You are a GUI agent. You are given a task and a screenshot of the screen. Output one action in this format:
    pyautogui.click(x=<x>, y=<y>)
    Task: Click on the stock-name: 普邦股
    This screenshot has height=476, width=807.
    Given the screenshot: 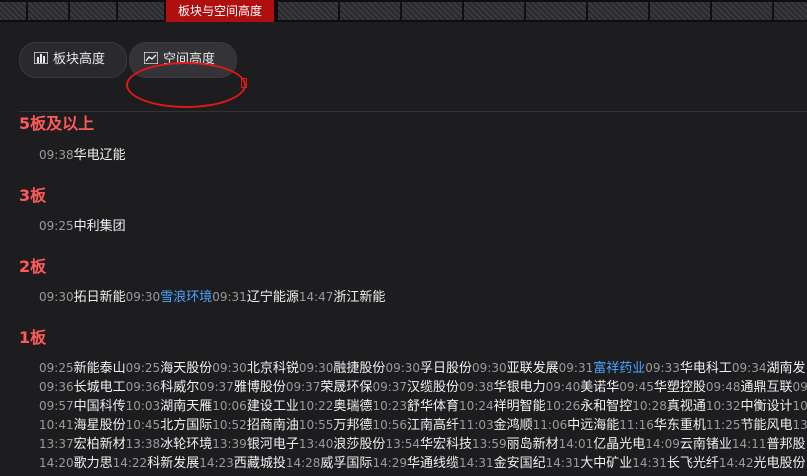 What is the action you would take?
    pyautogui.click(x=785, y=444)
    